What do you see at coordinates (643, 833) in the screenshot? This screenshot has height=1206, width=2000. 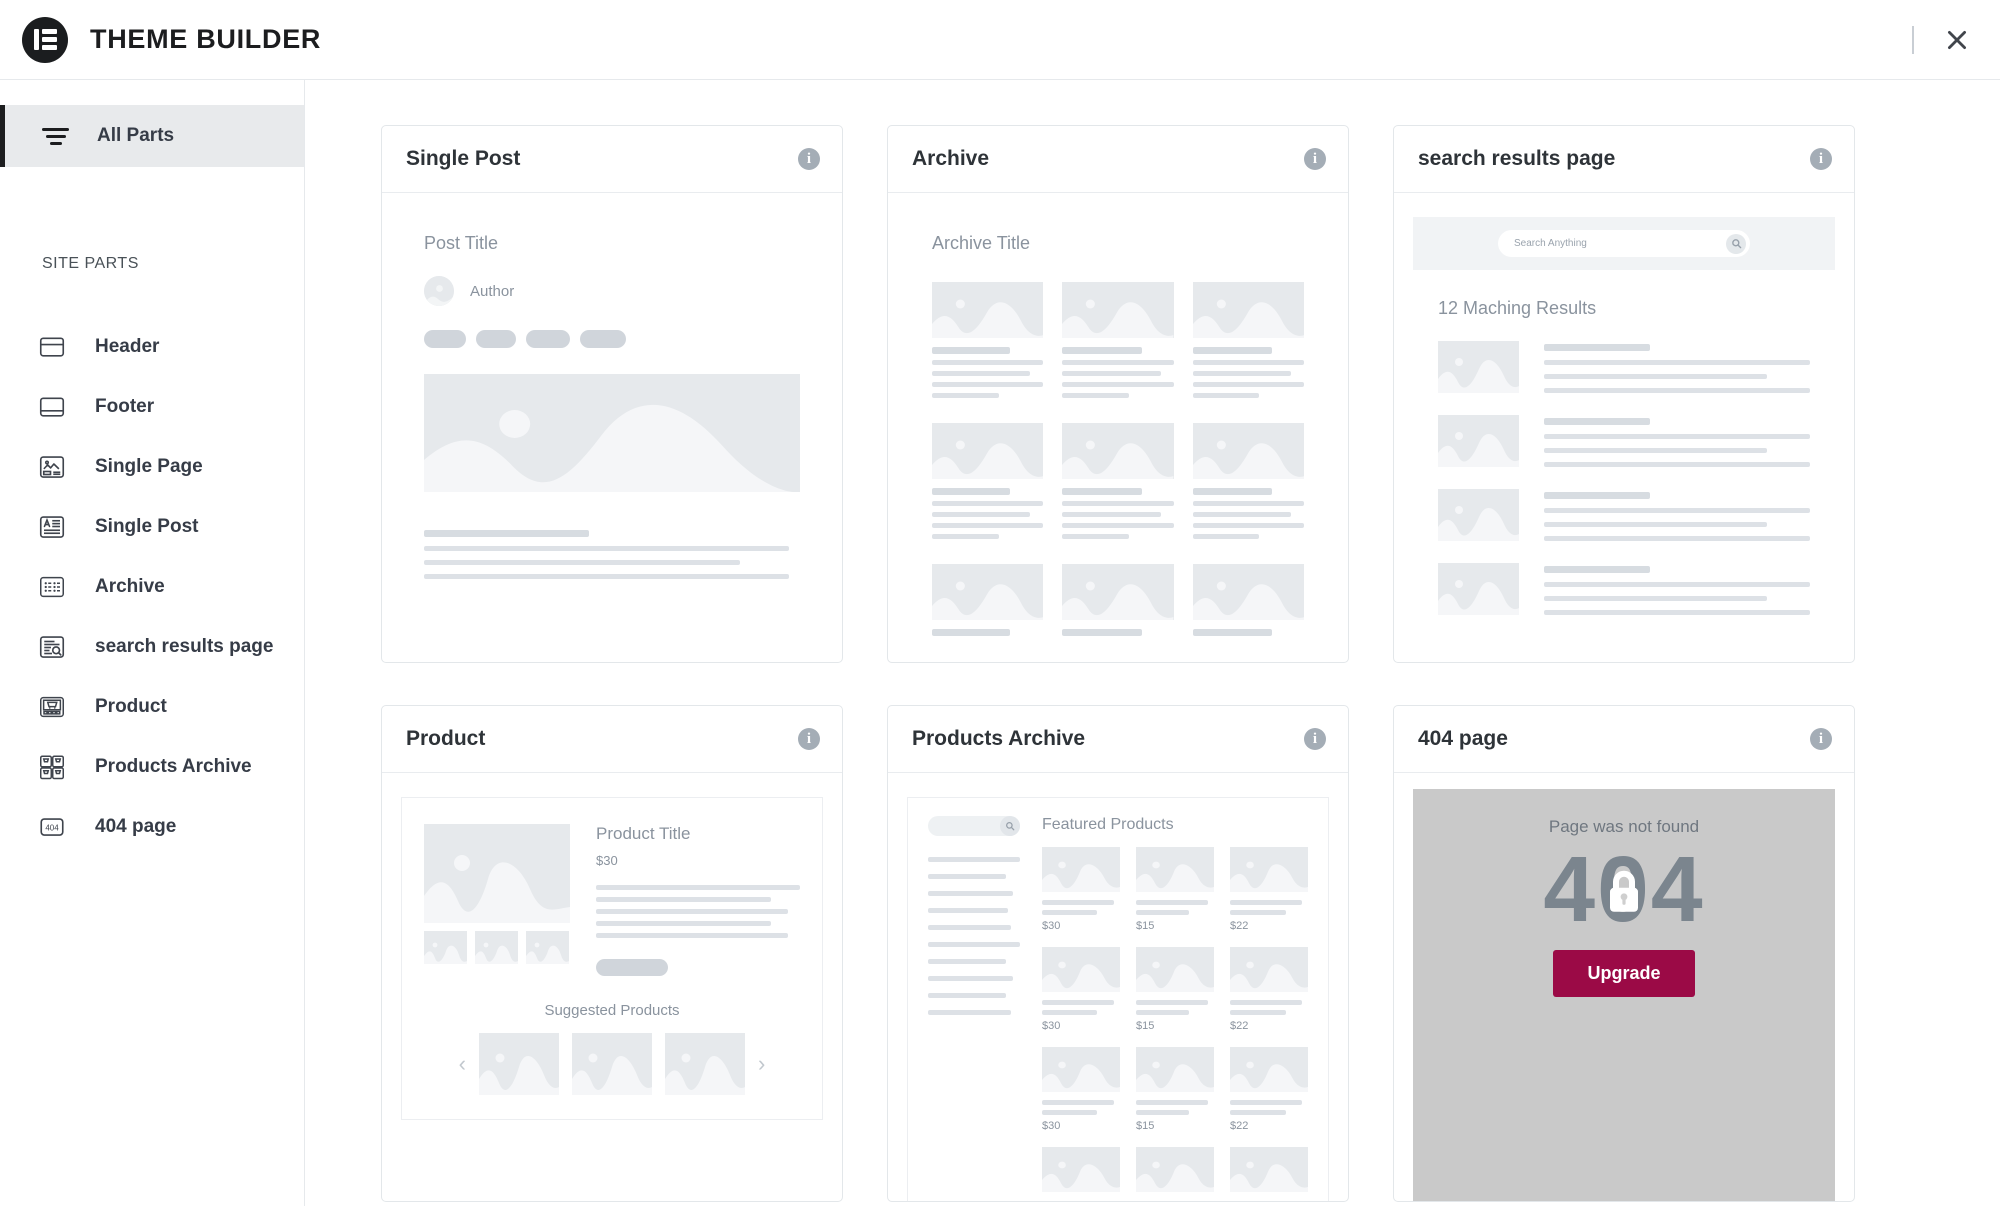 I see `product-title-placeholder: Product Title` at bounding box center [643, 833].